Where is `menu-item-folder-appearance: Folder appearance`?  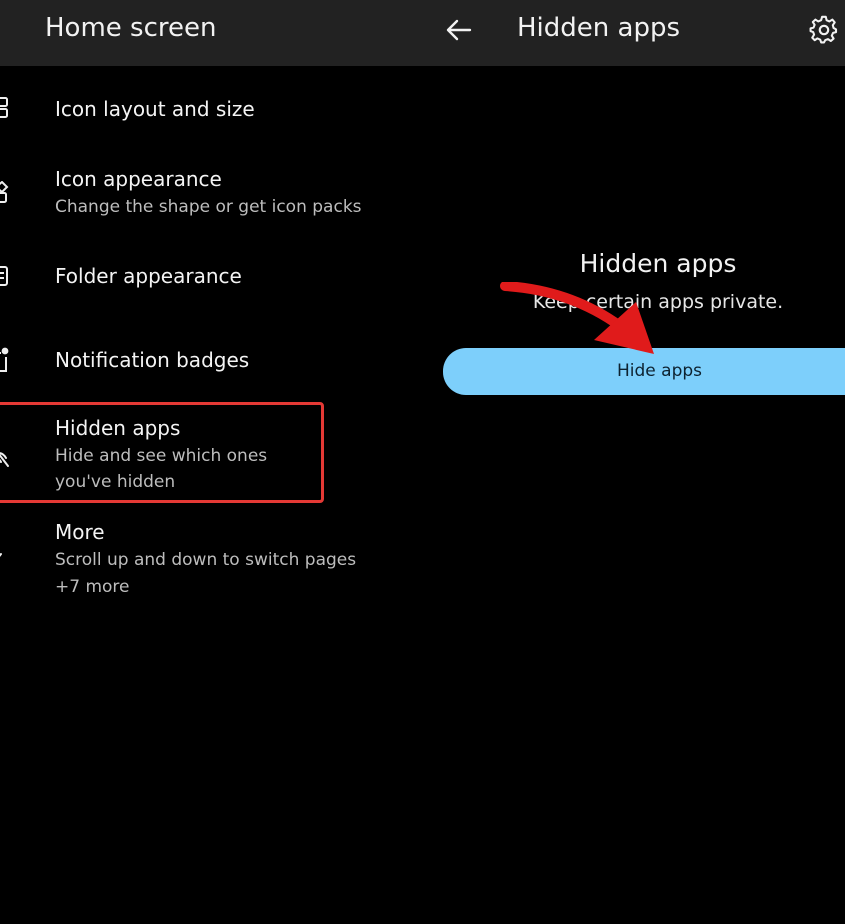
menu-item-folder-appearance: Folder appearance is located at coordinates (210, 280).